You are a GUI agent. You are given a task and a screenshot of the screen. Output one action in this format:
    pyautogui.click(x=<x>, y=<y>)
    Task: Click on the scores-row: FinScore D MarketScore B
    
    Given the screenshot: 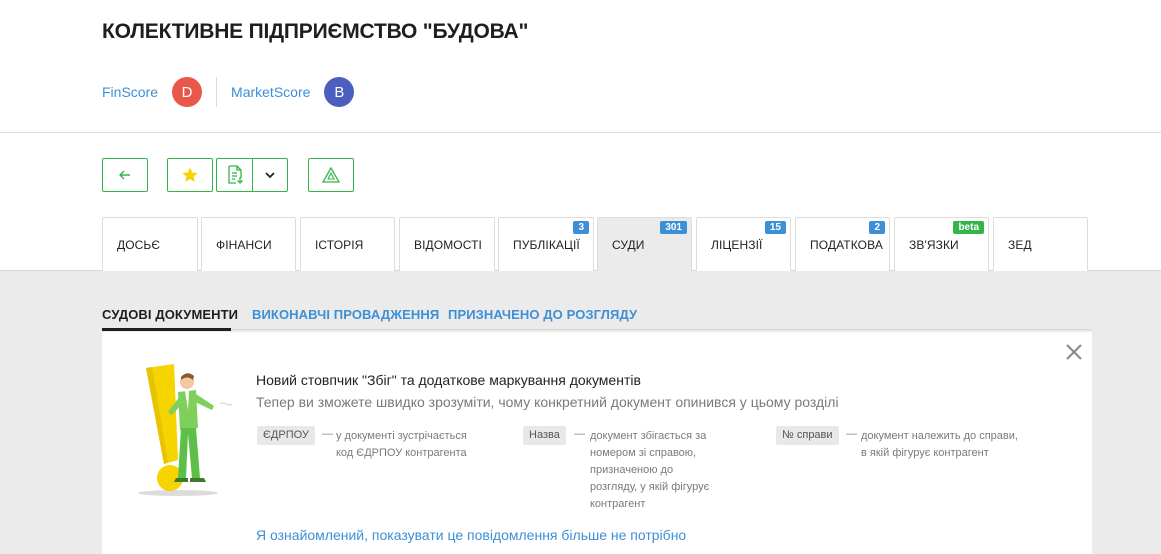 What is the action you would take?
    pyautogui.click(x=228, y=92)
    